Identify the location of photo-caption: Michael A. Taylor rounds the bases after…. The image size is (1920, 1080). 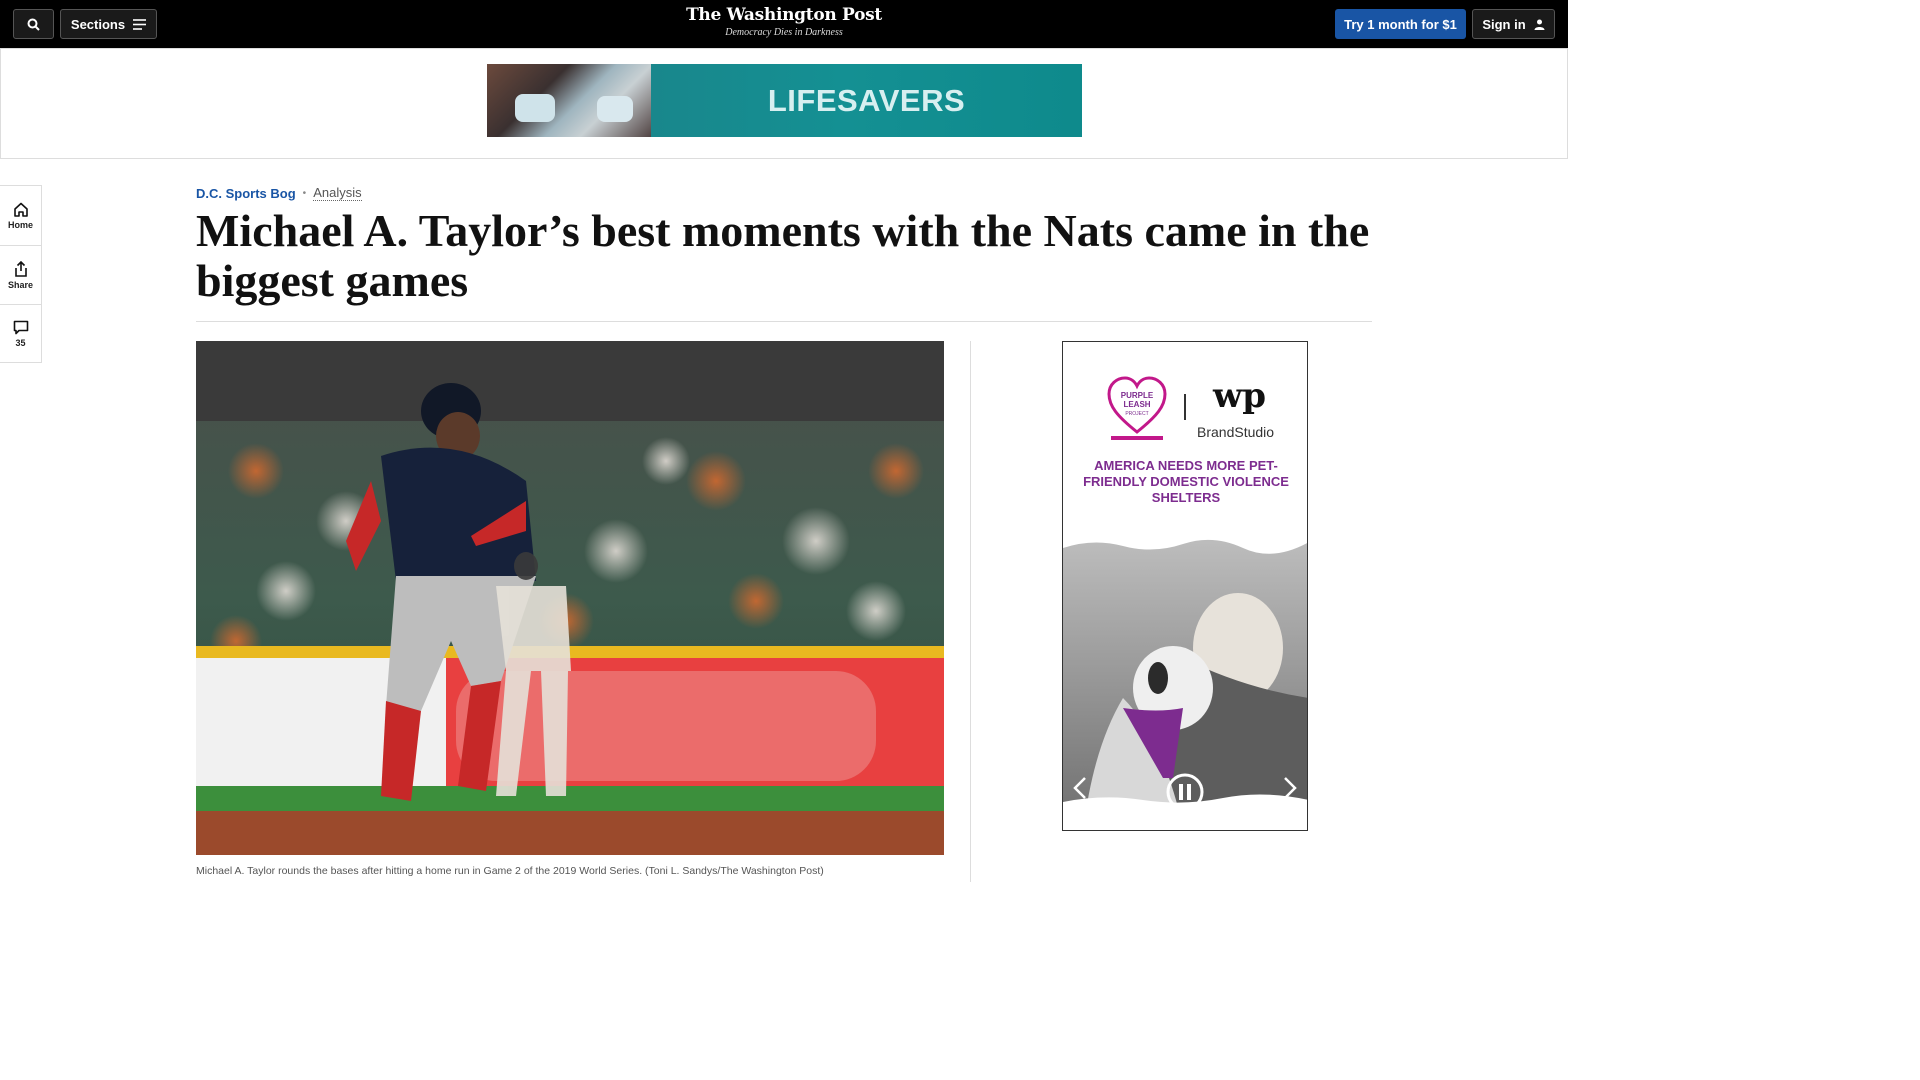
(510, 871).